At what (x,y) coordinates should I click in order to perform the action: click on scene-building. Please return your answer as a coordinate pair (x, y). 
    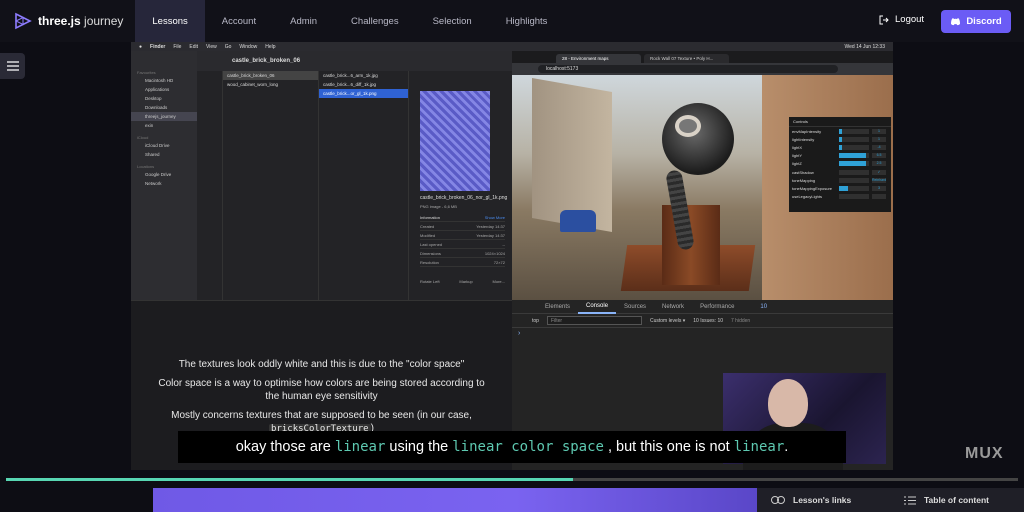
    Looking at the image, I should click on (572, 155).